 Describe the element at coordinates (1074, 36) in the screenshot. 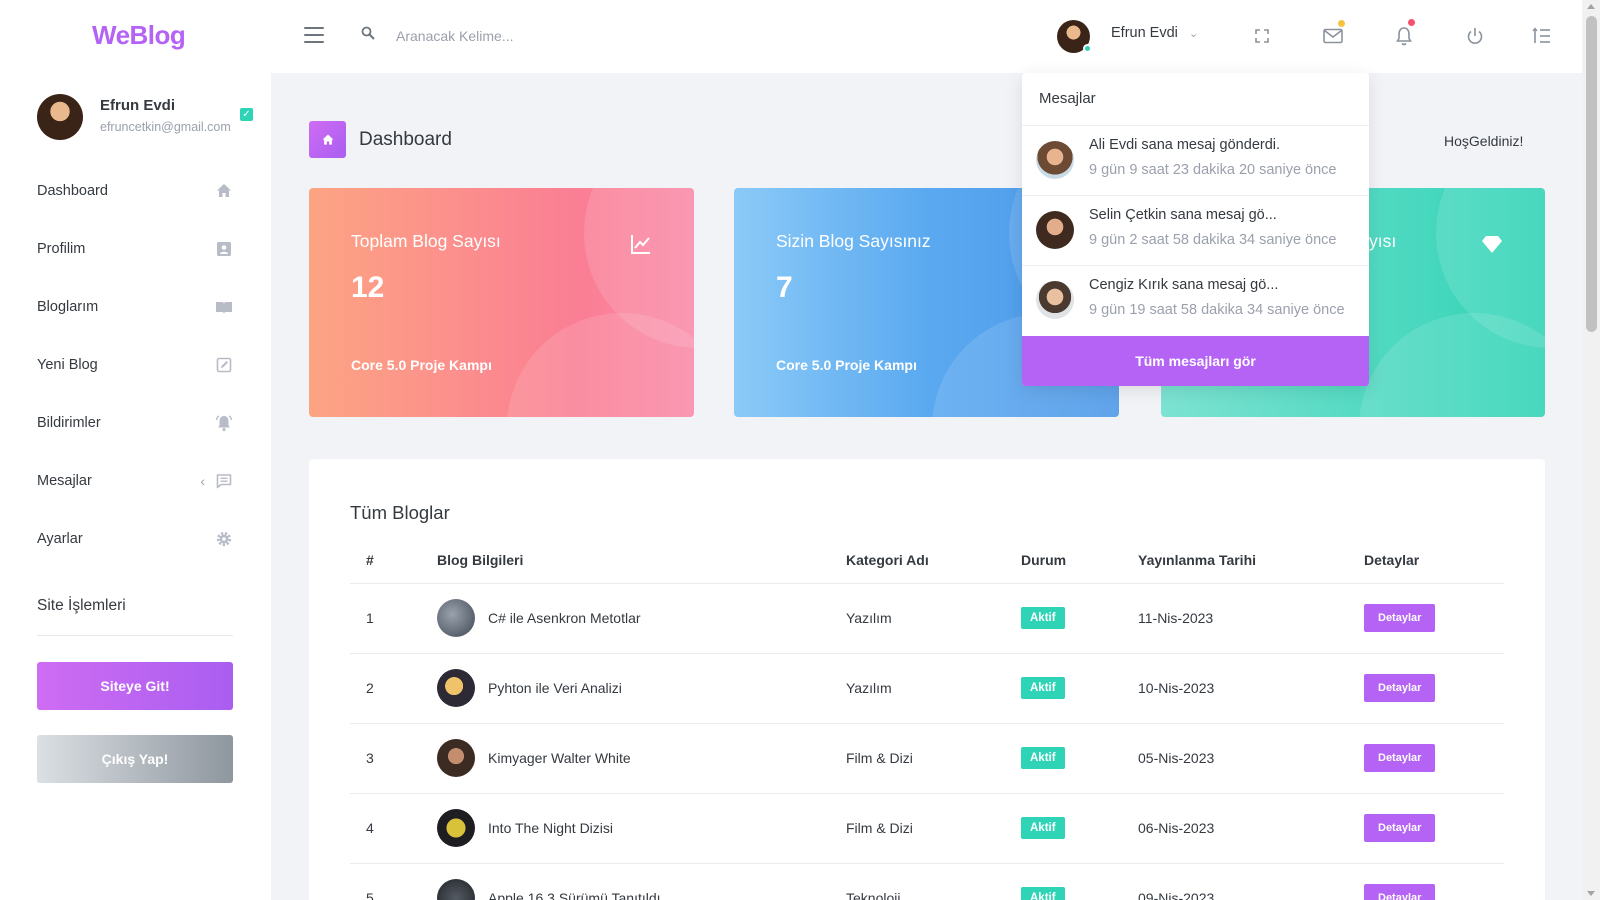

I see `user-avatar` at that location.